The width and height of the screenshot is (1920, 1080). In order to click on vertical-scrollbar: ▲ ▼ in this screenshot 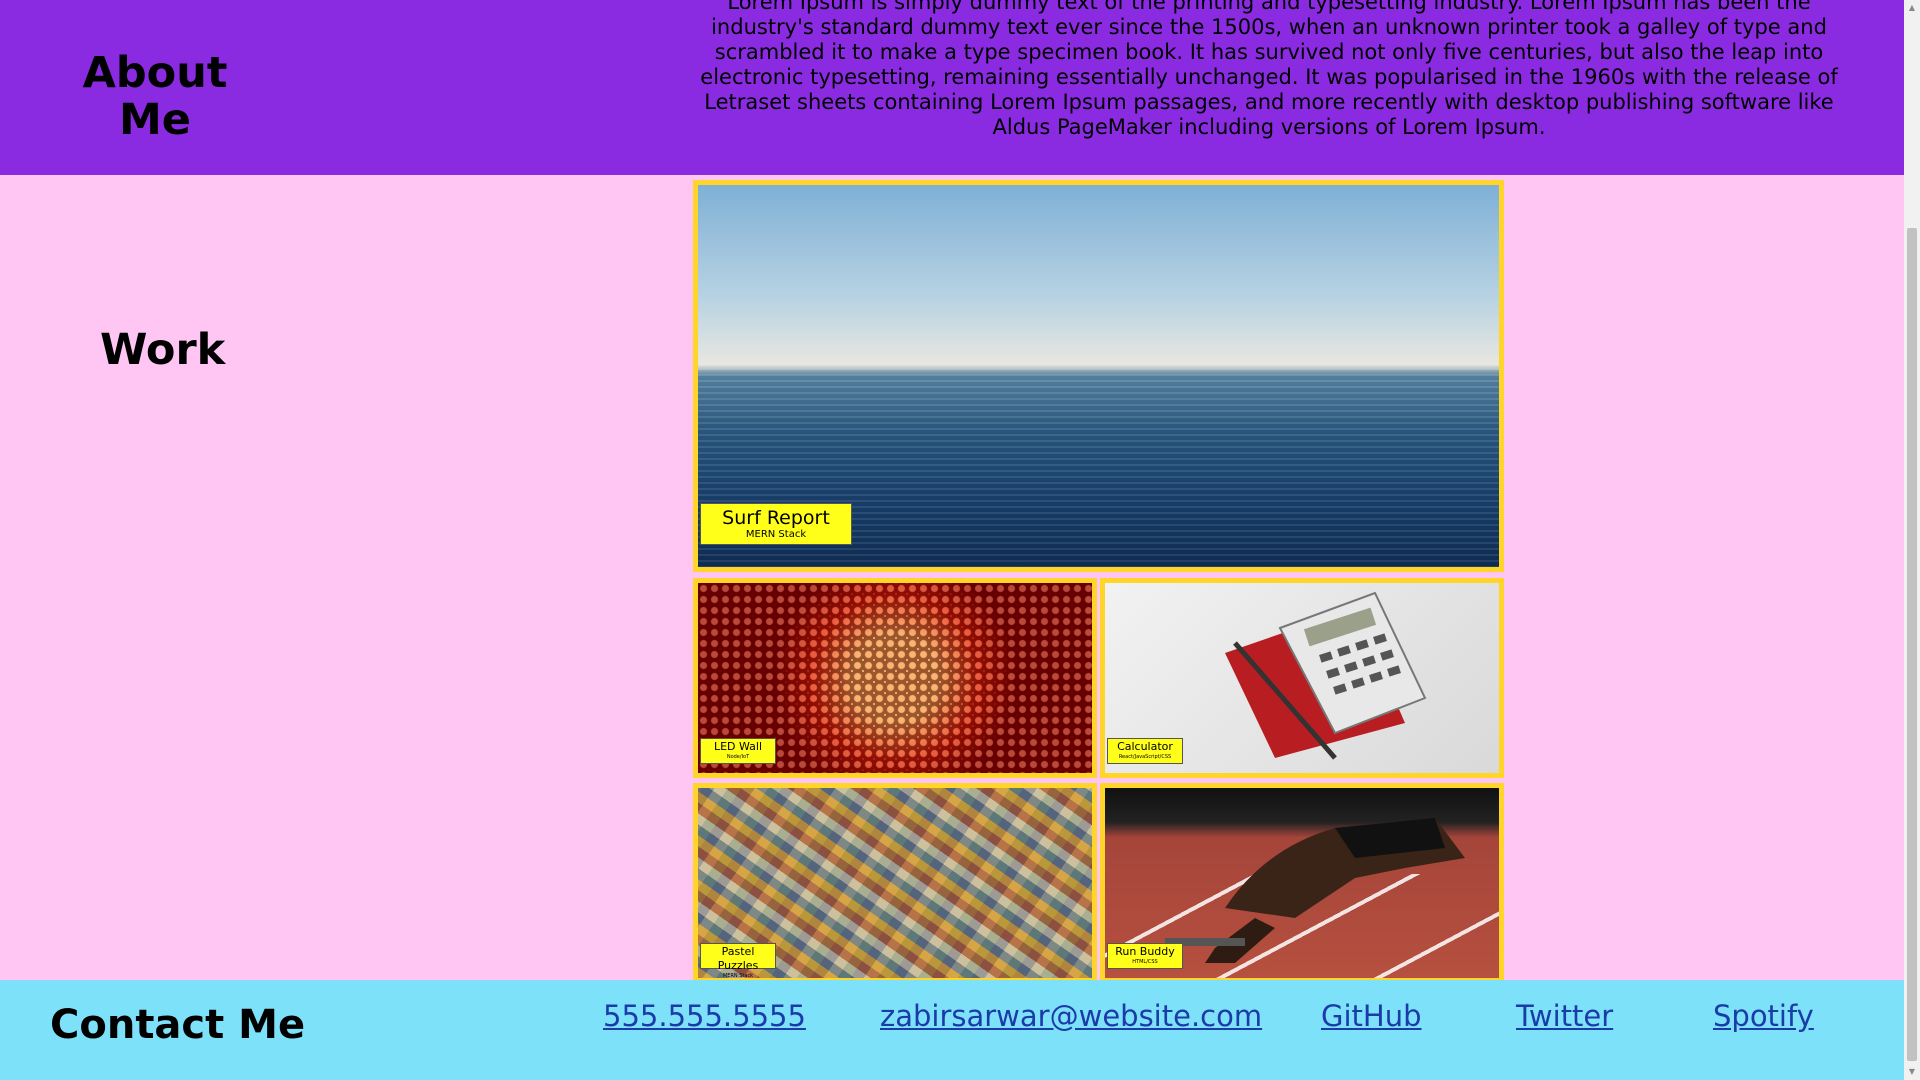, I will do `click(1912, 540)`.